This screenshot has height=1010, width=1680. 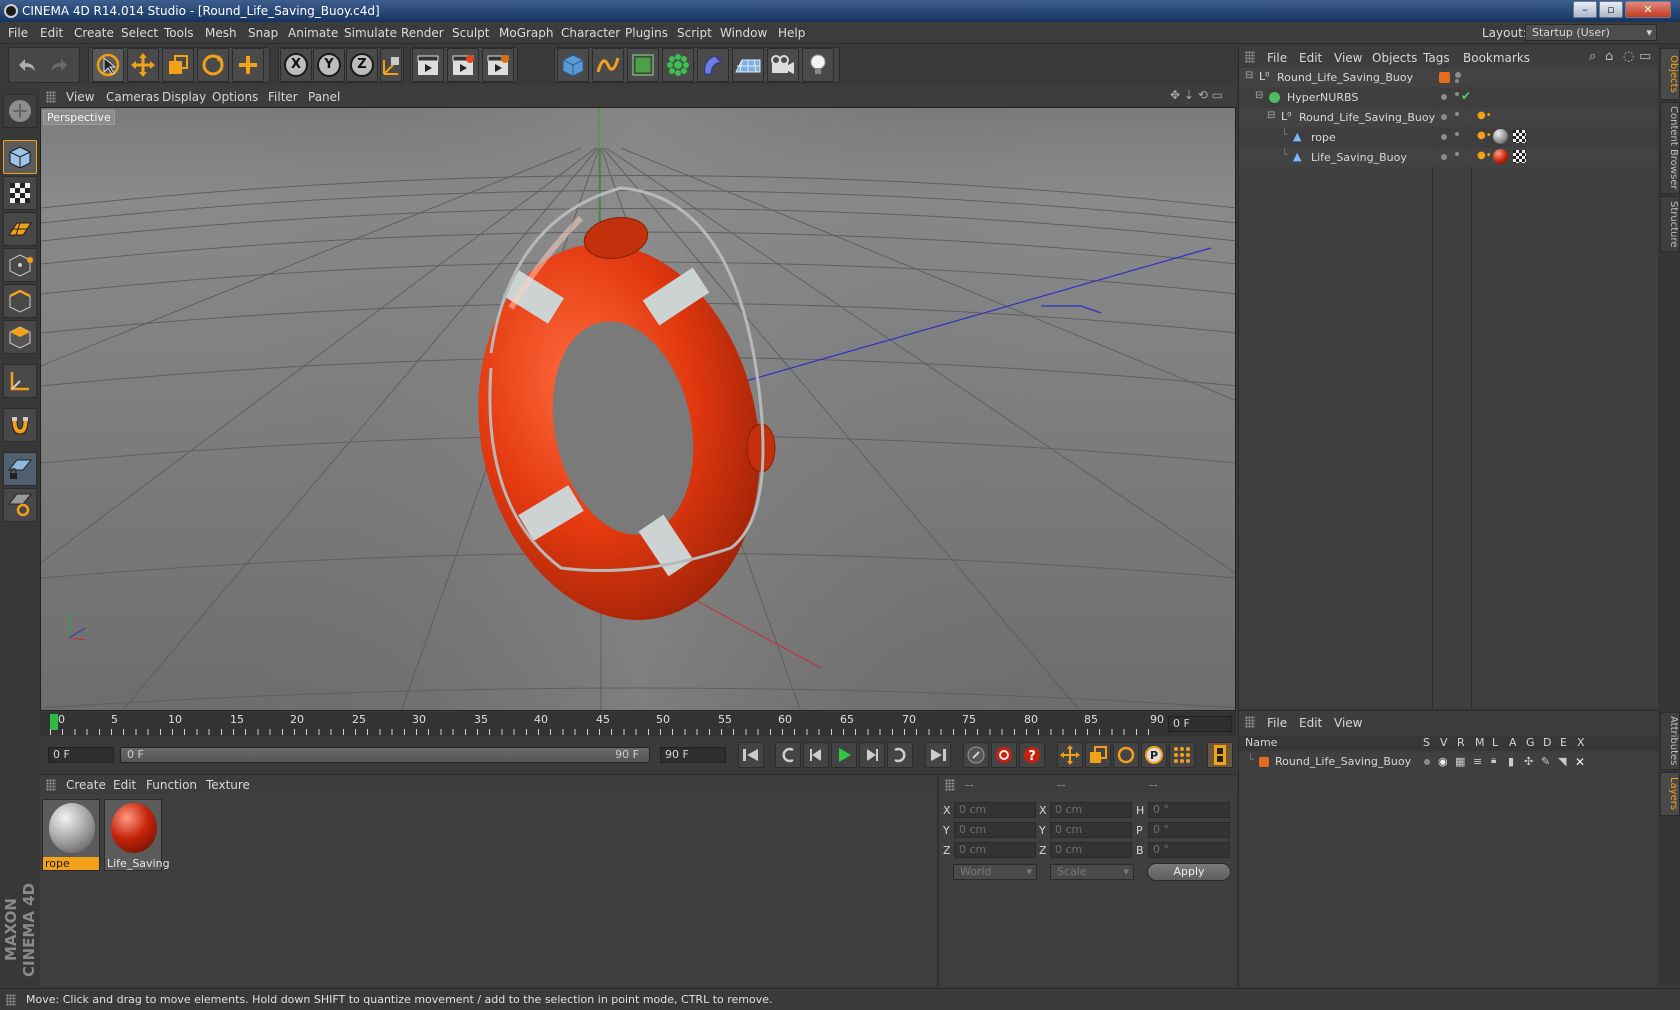 What do you see at coordinates (1449, 77) in the screenshot?
I see `object-row: ⊟ L⁰ Round_Life_Saving_Buoy` at bounding box center [1449, 77].